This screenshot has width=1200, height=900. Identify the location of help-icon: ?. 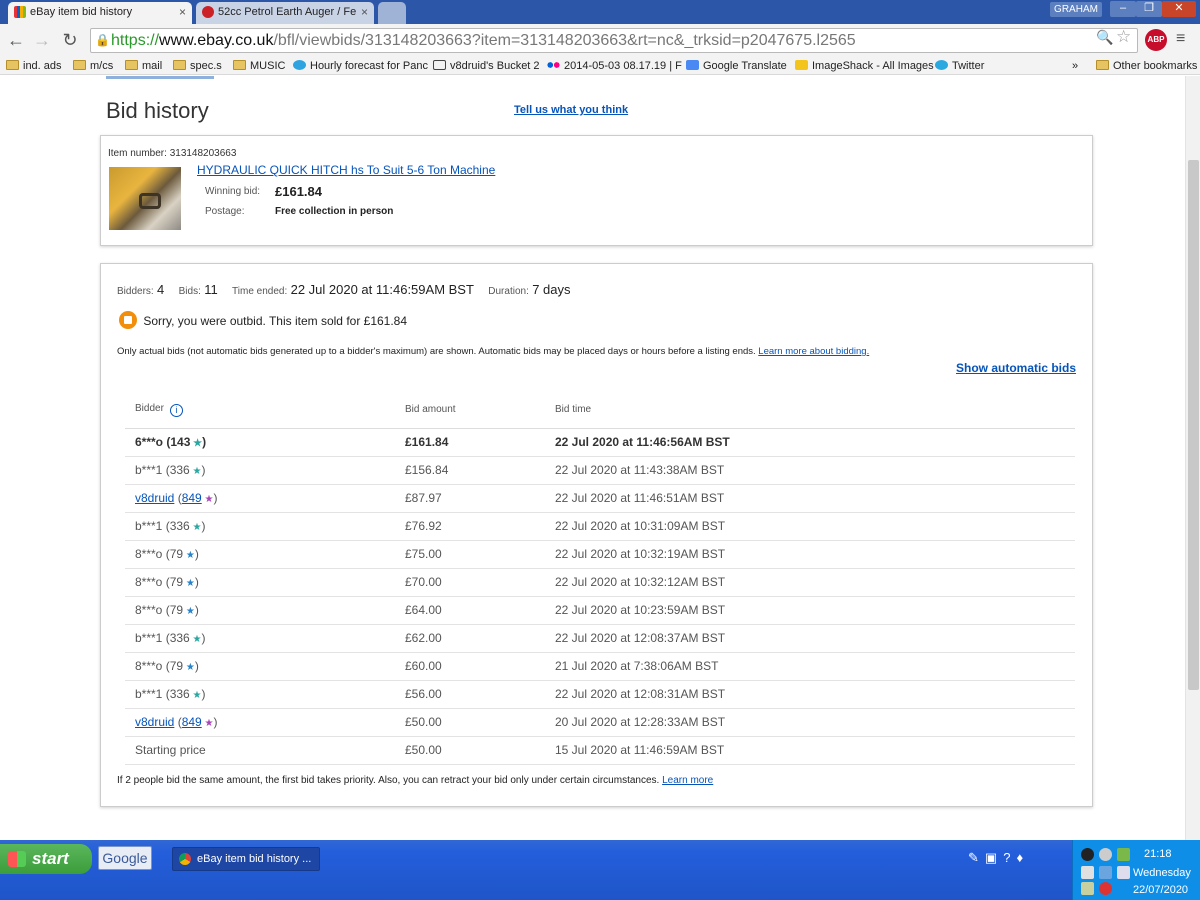
(1006, 857).